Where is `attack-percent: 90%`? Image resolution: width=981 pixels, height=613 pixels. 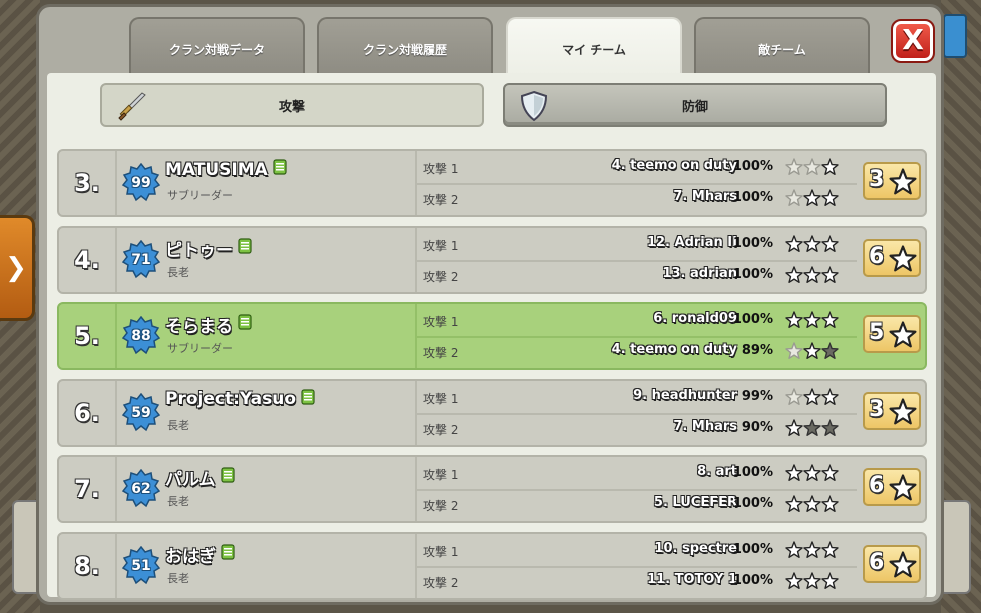
attack-percent: 90% is located at coordinates (757, 427).